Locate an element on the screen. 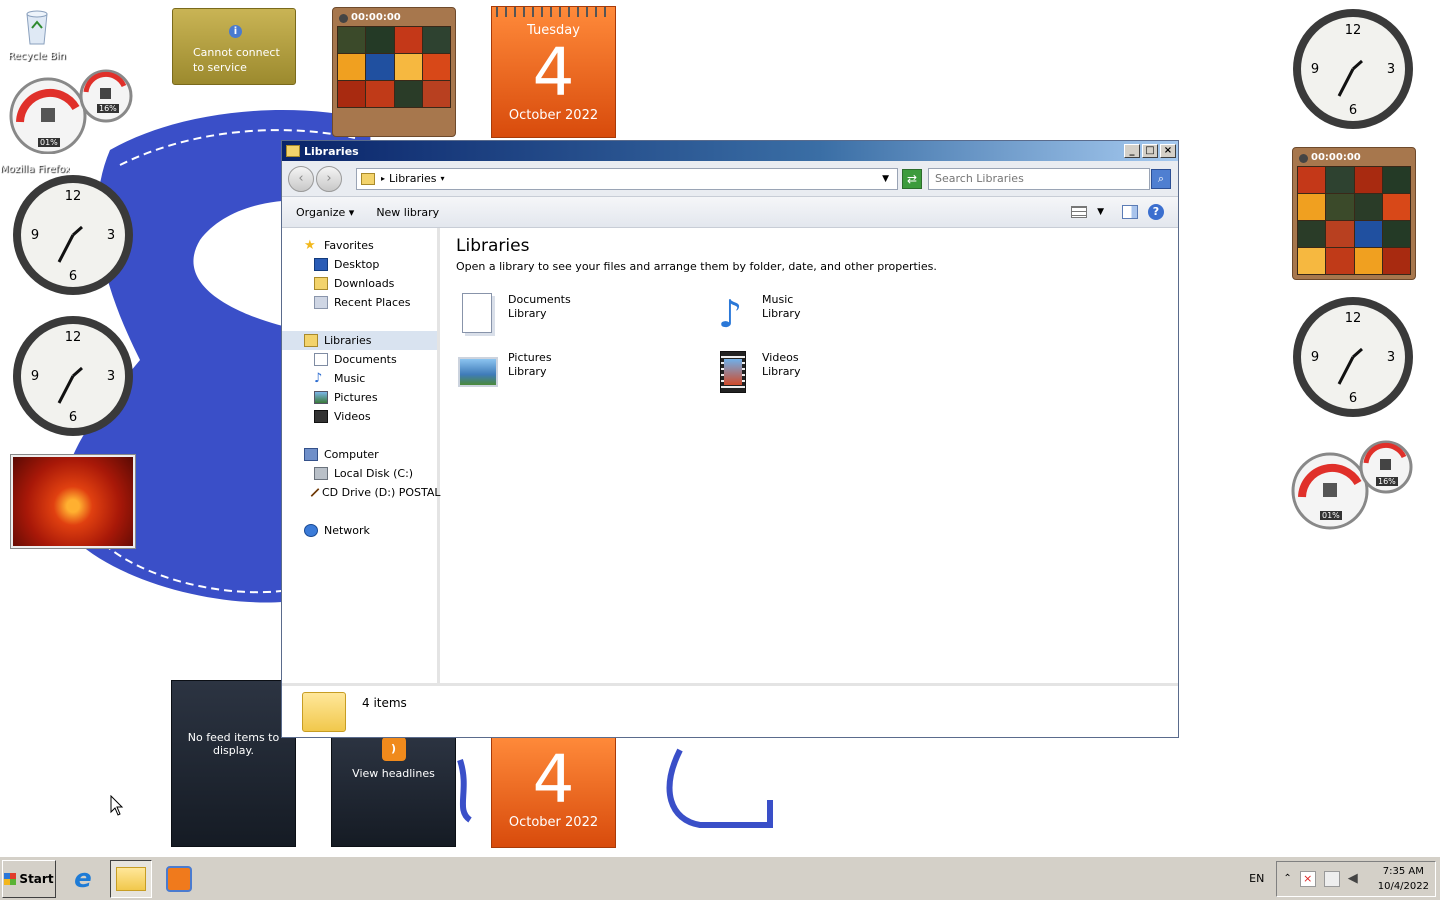 The height and width of the screenshot is (900, 1440). analog-clock-gadget-2: 12 3 6 9 is located at coordinates (73, 376).